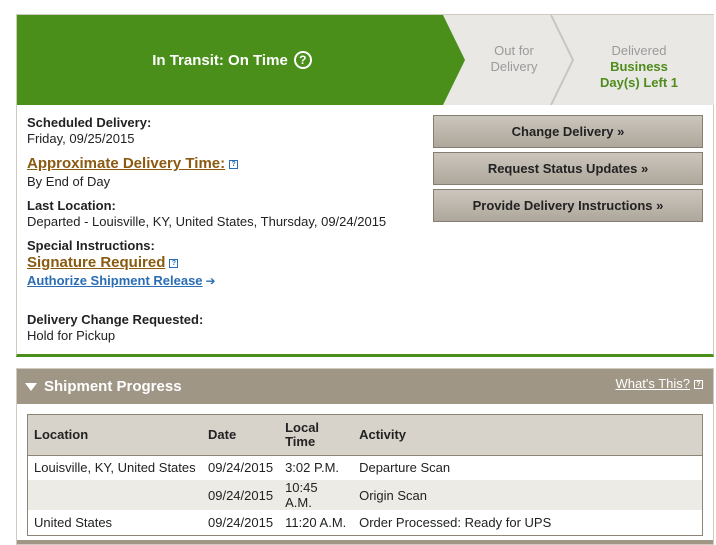 This screenshot has width=716, height=545. What do you see at coordinates (316, 522) in the screenshot?
I see `cell-time: 11:20 A.M.` at bounding box center [316, 522].